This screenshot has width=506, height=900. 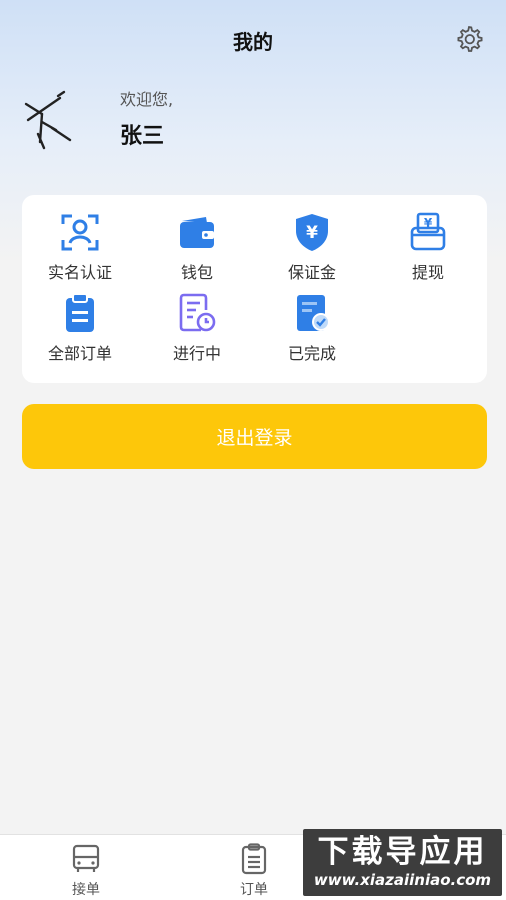 What do you see at coordinates (197, 312) in the screenshot?
I see `doc-clock-icon` at bounding box center [197, 312].